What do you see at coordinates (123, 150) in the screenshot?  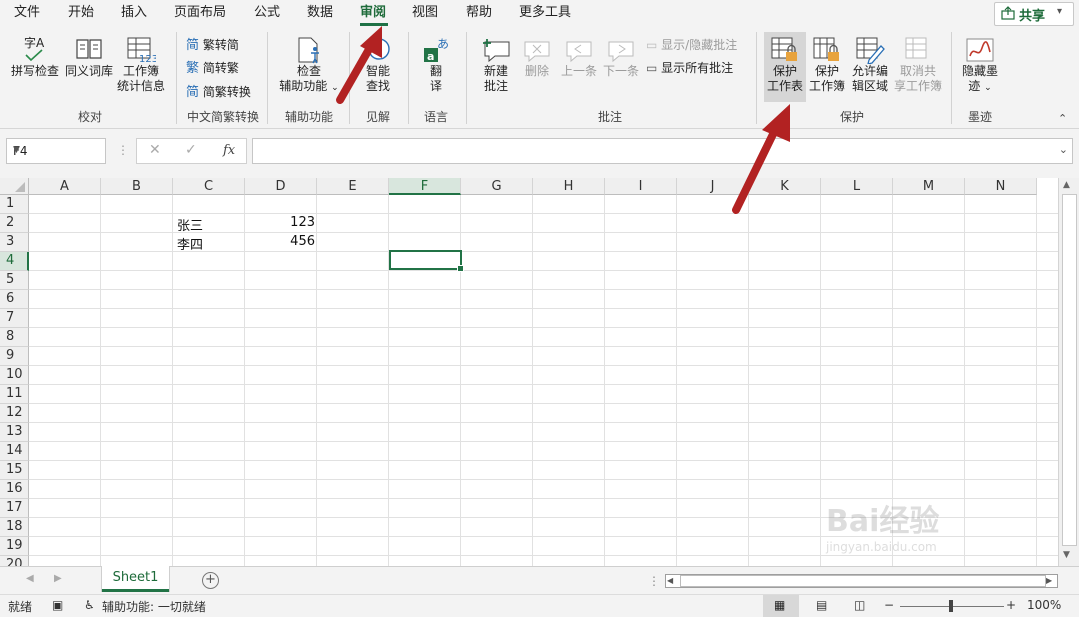 I see `grip-icon: ⋮` at bounding box center [123, 150].